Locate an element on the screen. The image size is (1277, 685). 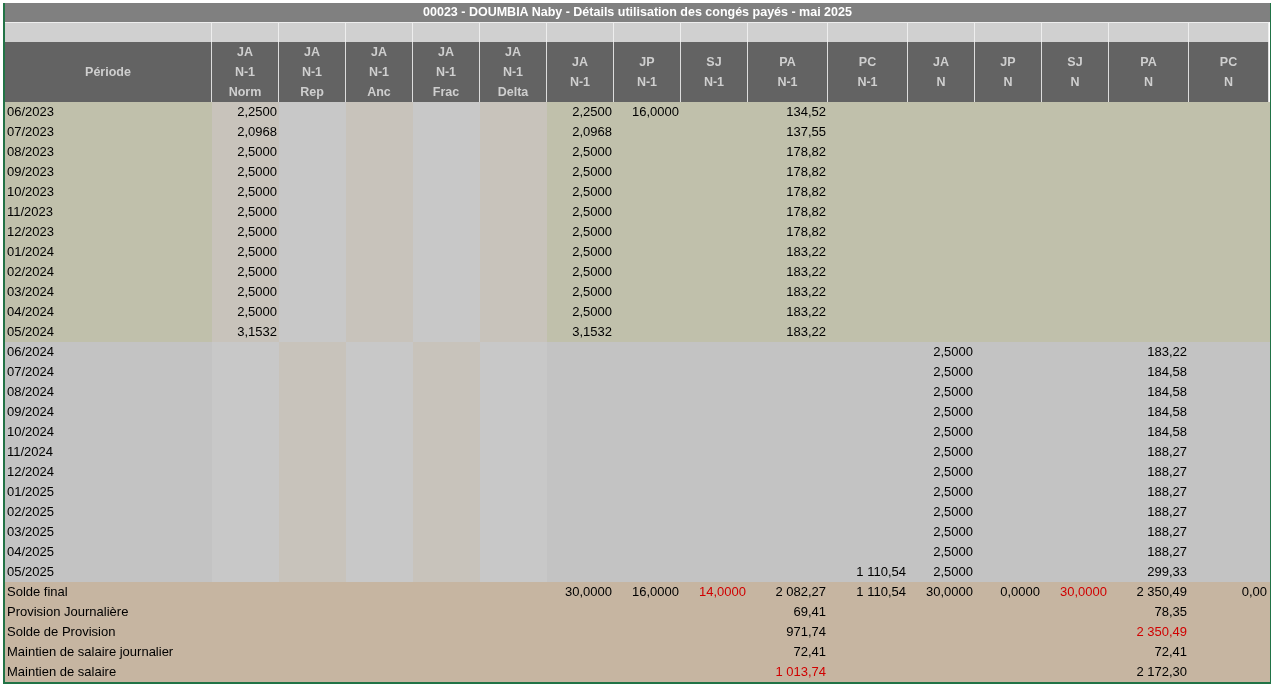
period-cell-text: 06/2023 is located at coordinates (30, 112).